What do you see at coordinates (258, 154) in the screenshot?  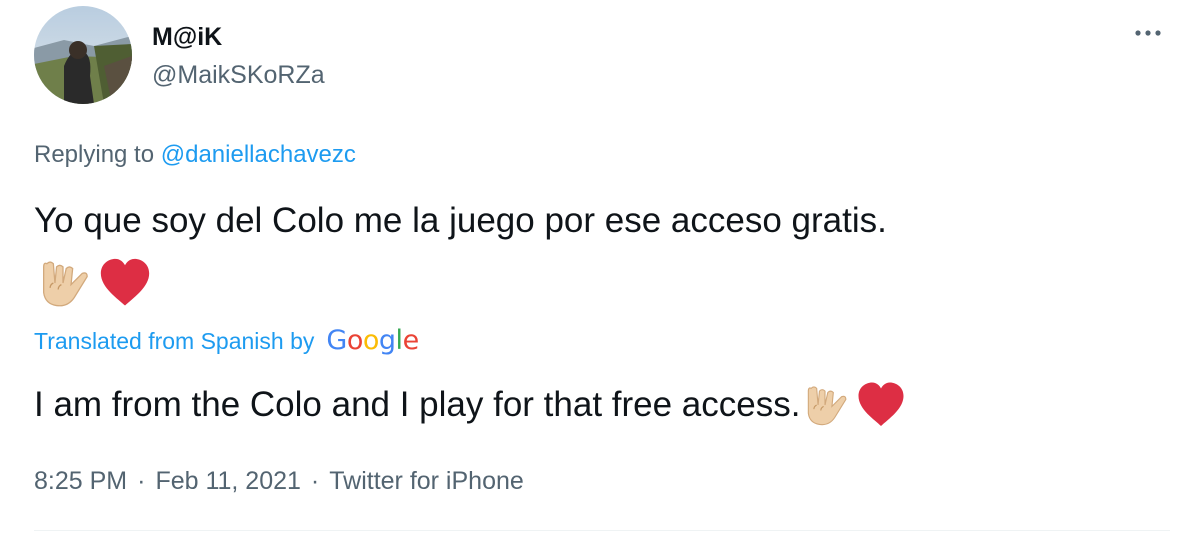 I see `reply-mention-link: @daniellachavezc` at bounding box center [258, 154].